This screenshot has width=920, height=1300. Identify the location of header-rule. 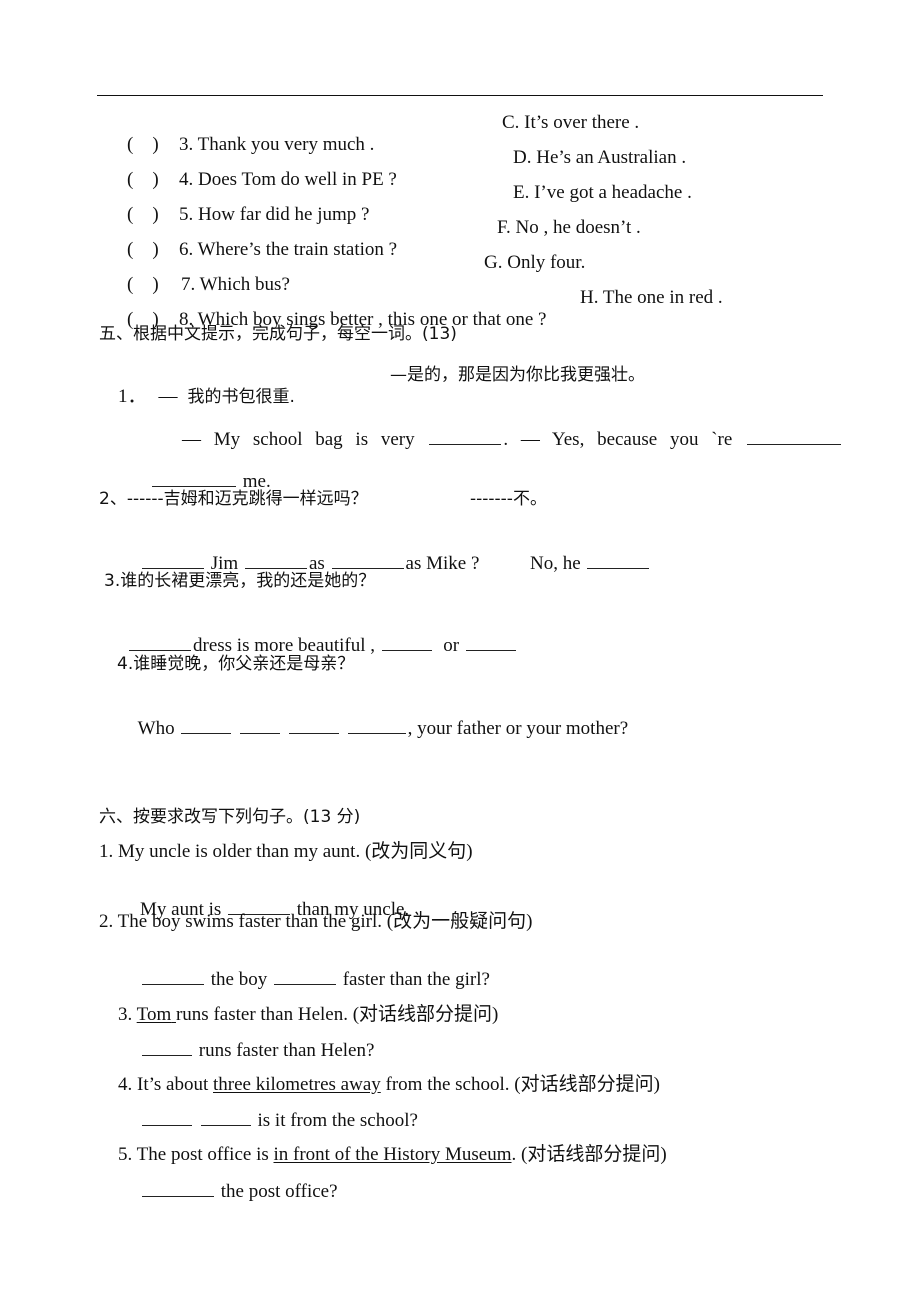
(460, 95).